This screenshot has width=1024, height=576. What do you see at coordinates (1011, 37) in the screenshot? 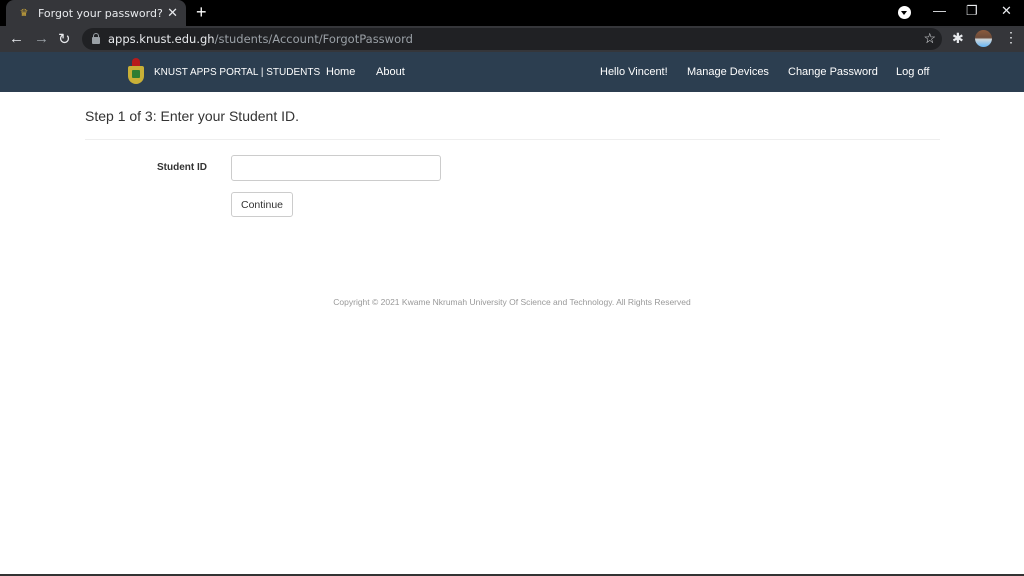
I see `browser-menu-icon: ⋮` at bounding box center [1011, 37].